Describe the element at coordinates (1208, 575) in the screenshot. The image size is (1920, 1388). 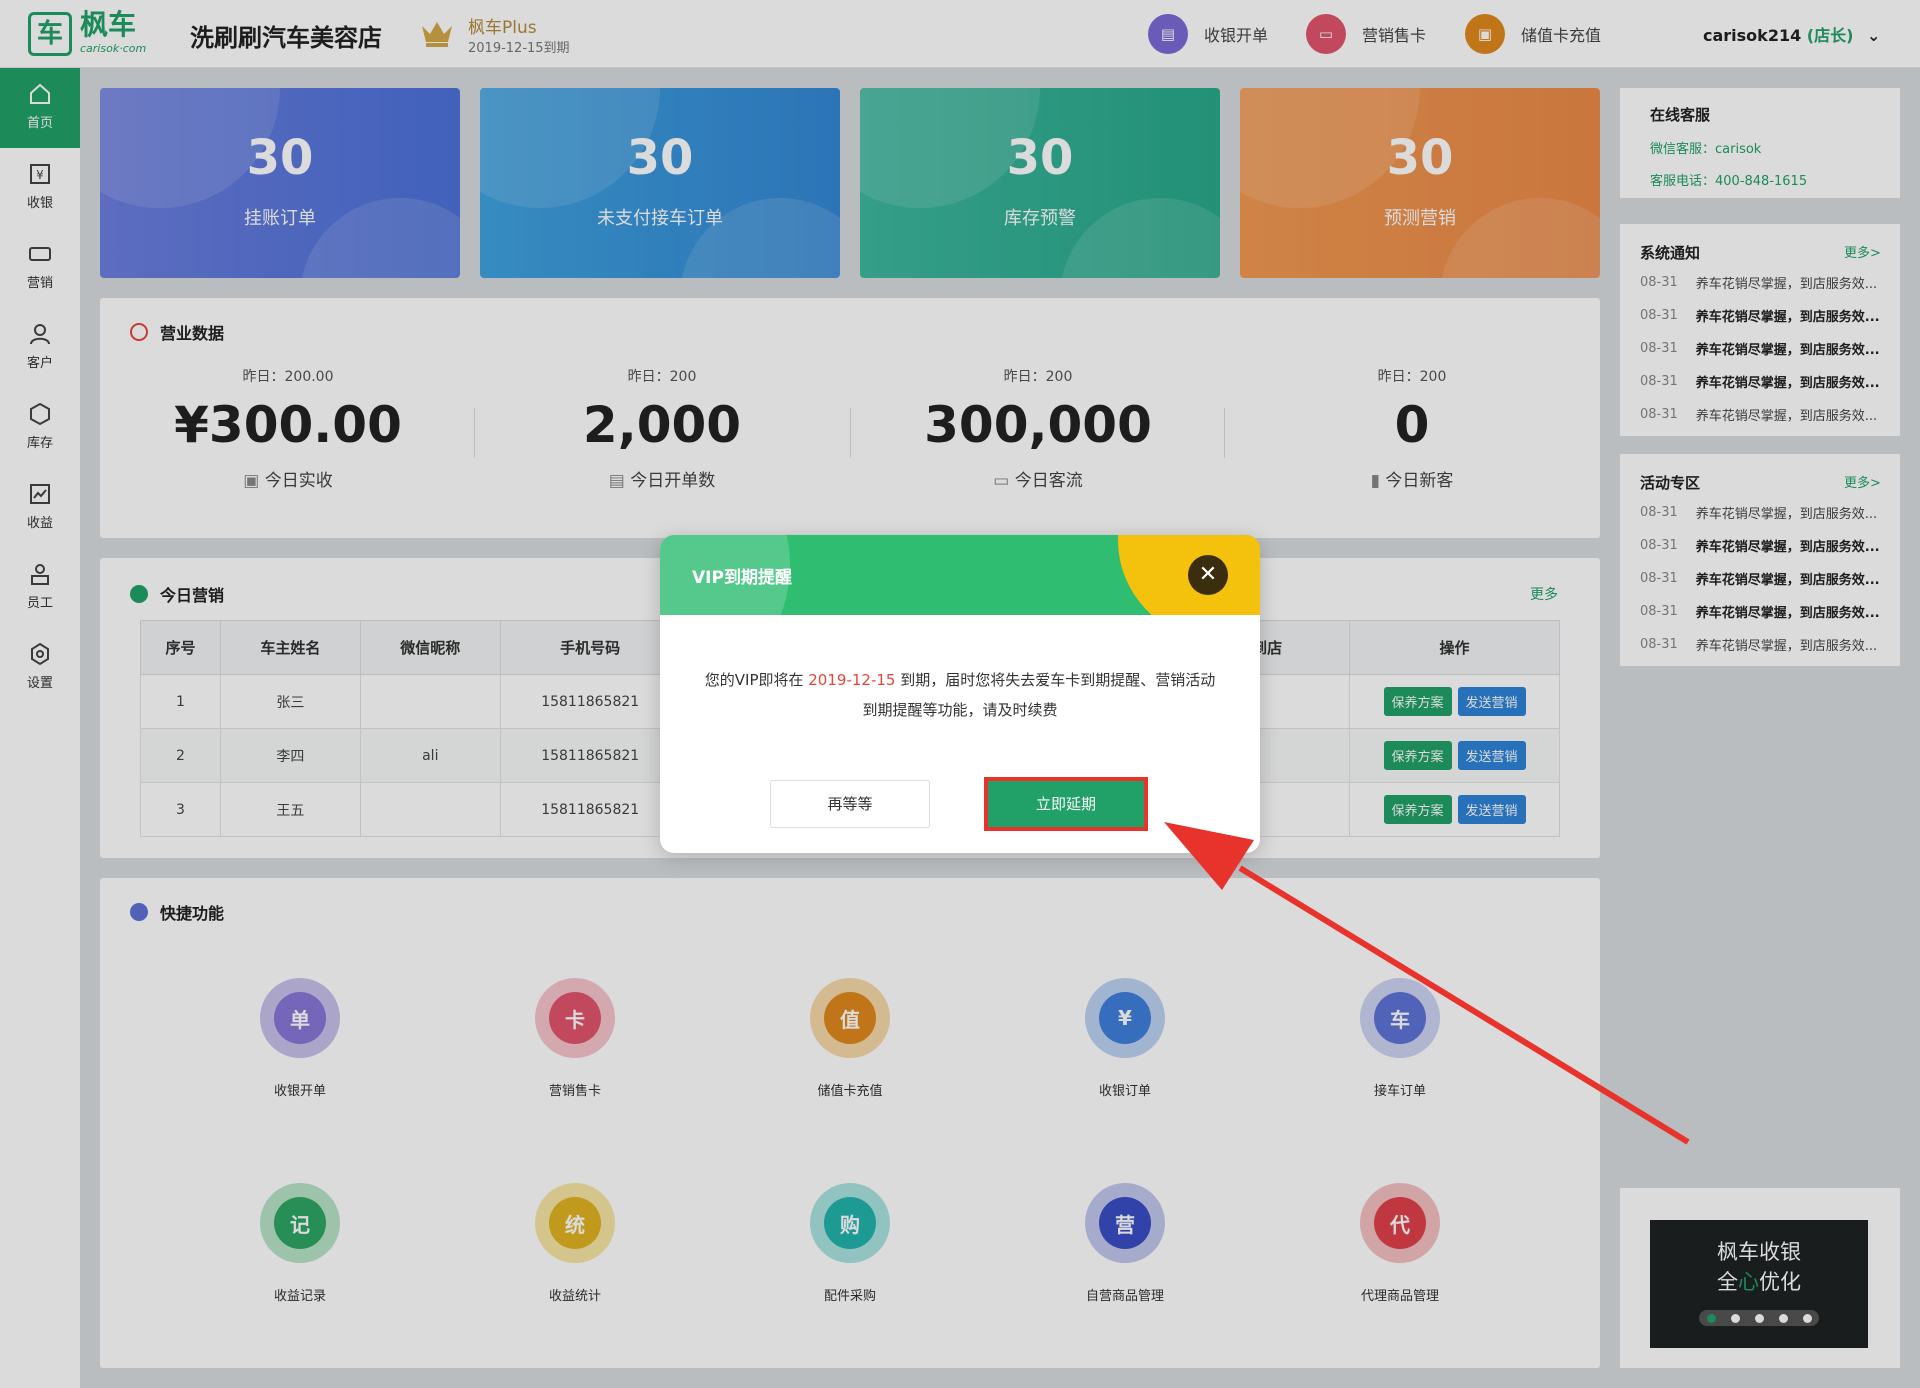
I see `close-icon: ✕` at that location.